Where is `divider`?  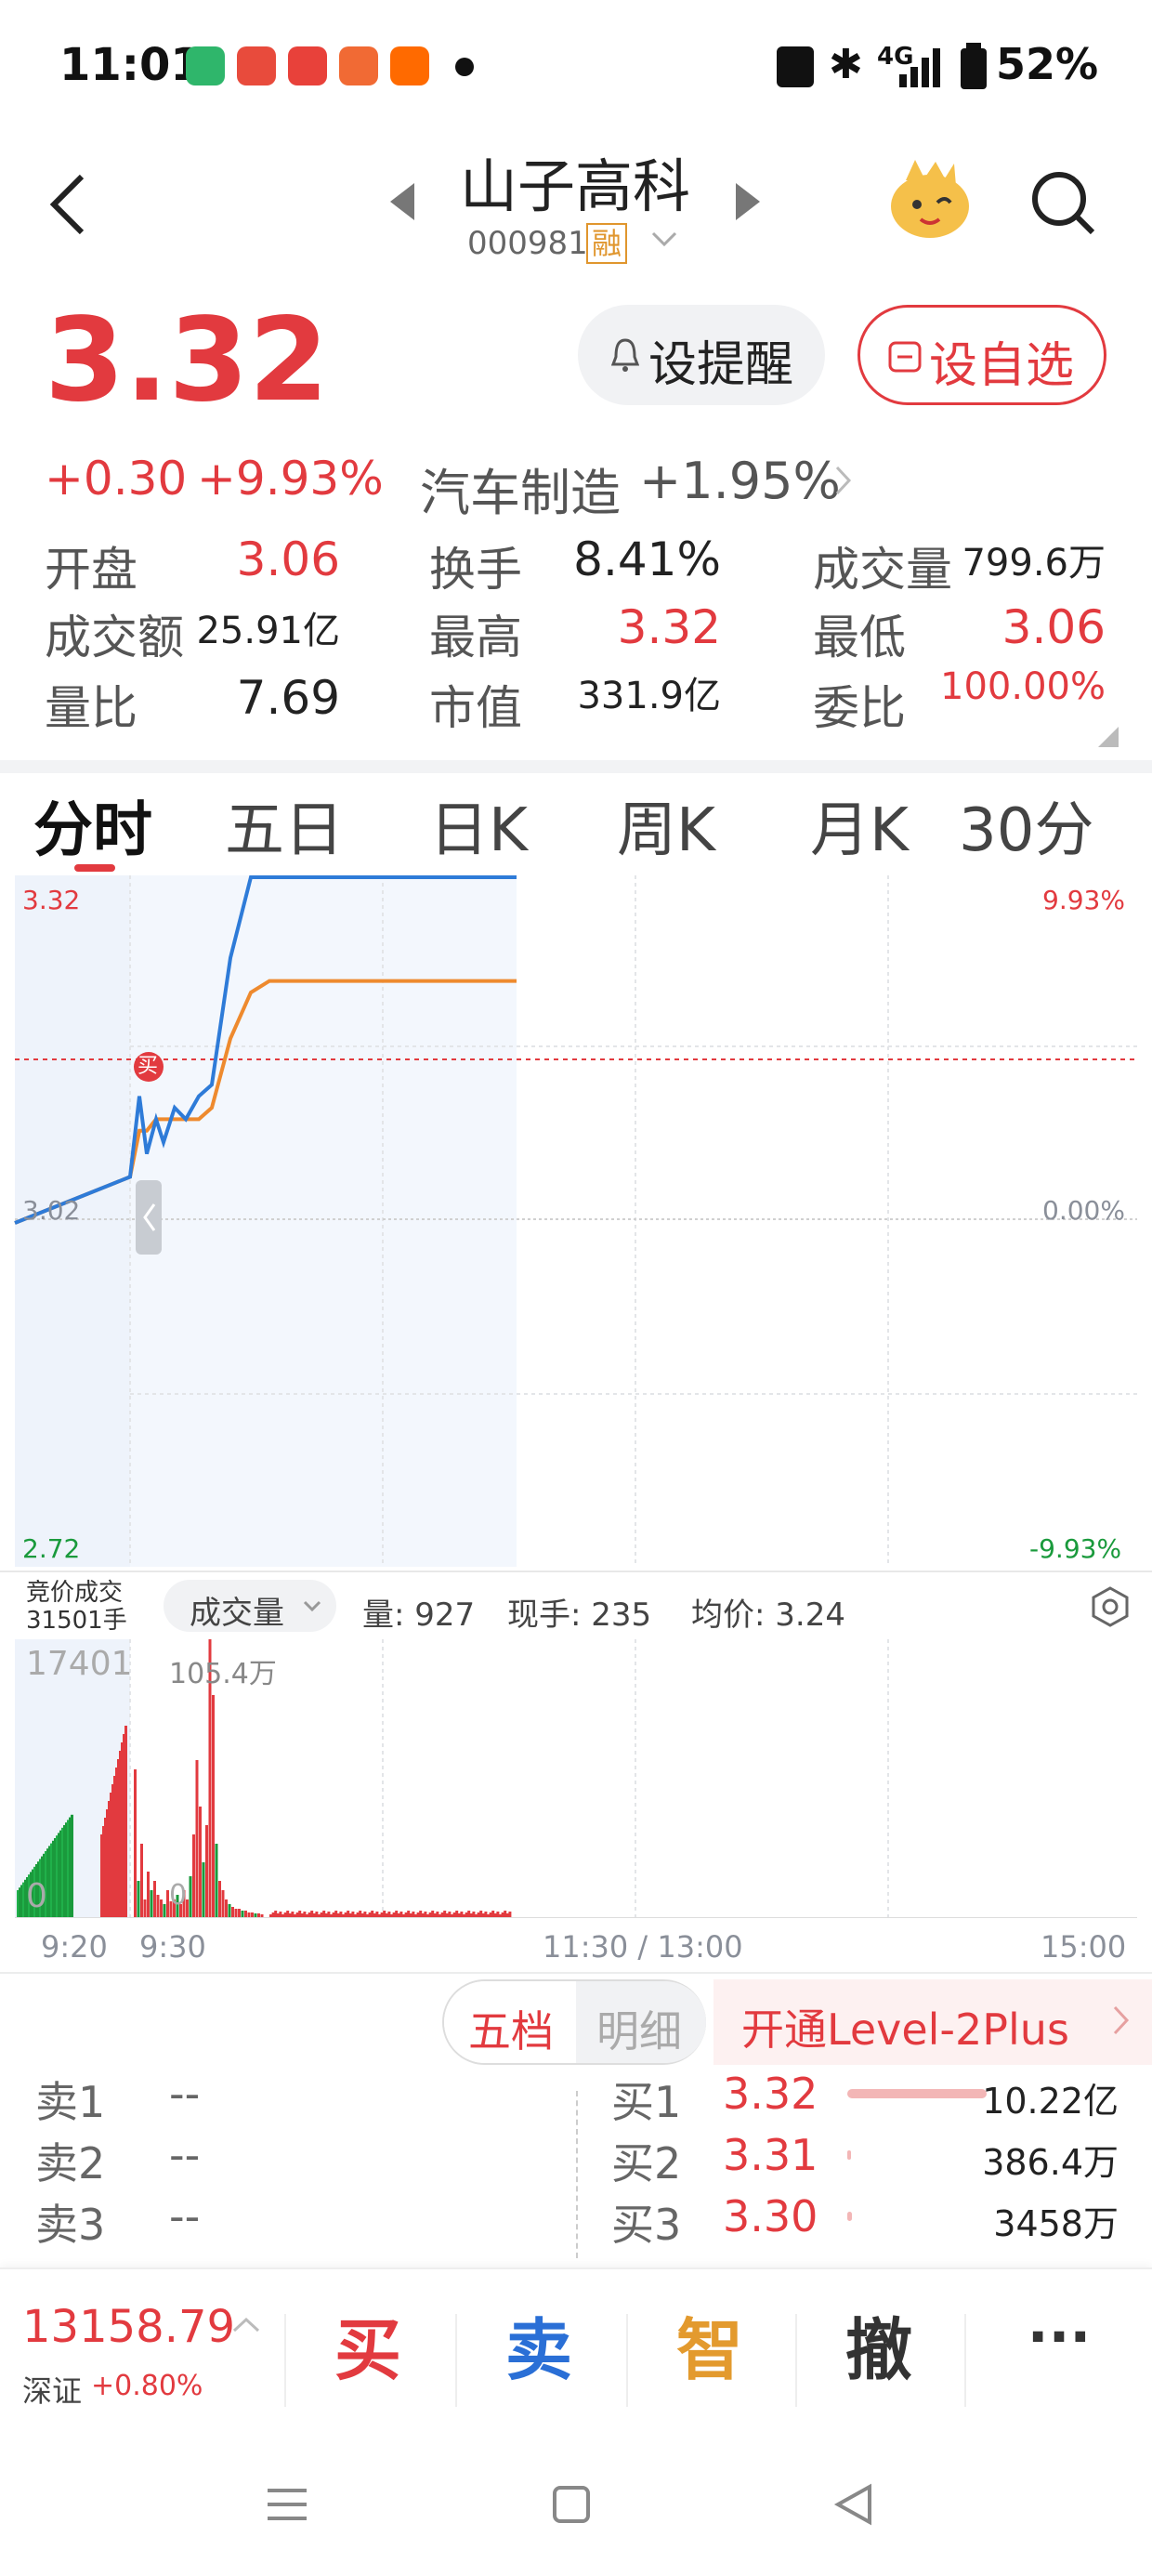
divider is located at coordinates (965, 2360).